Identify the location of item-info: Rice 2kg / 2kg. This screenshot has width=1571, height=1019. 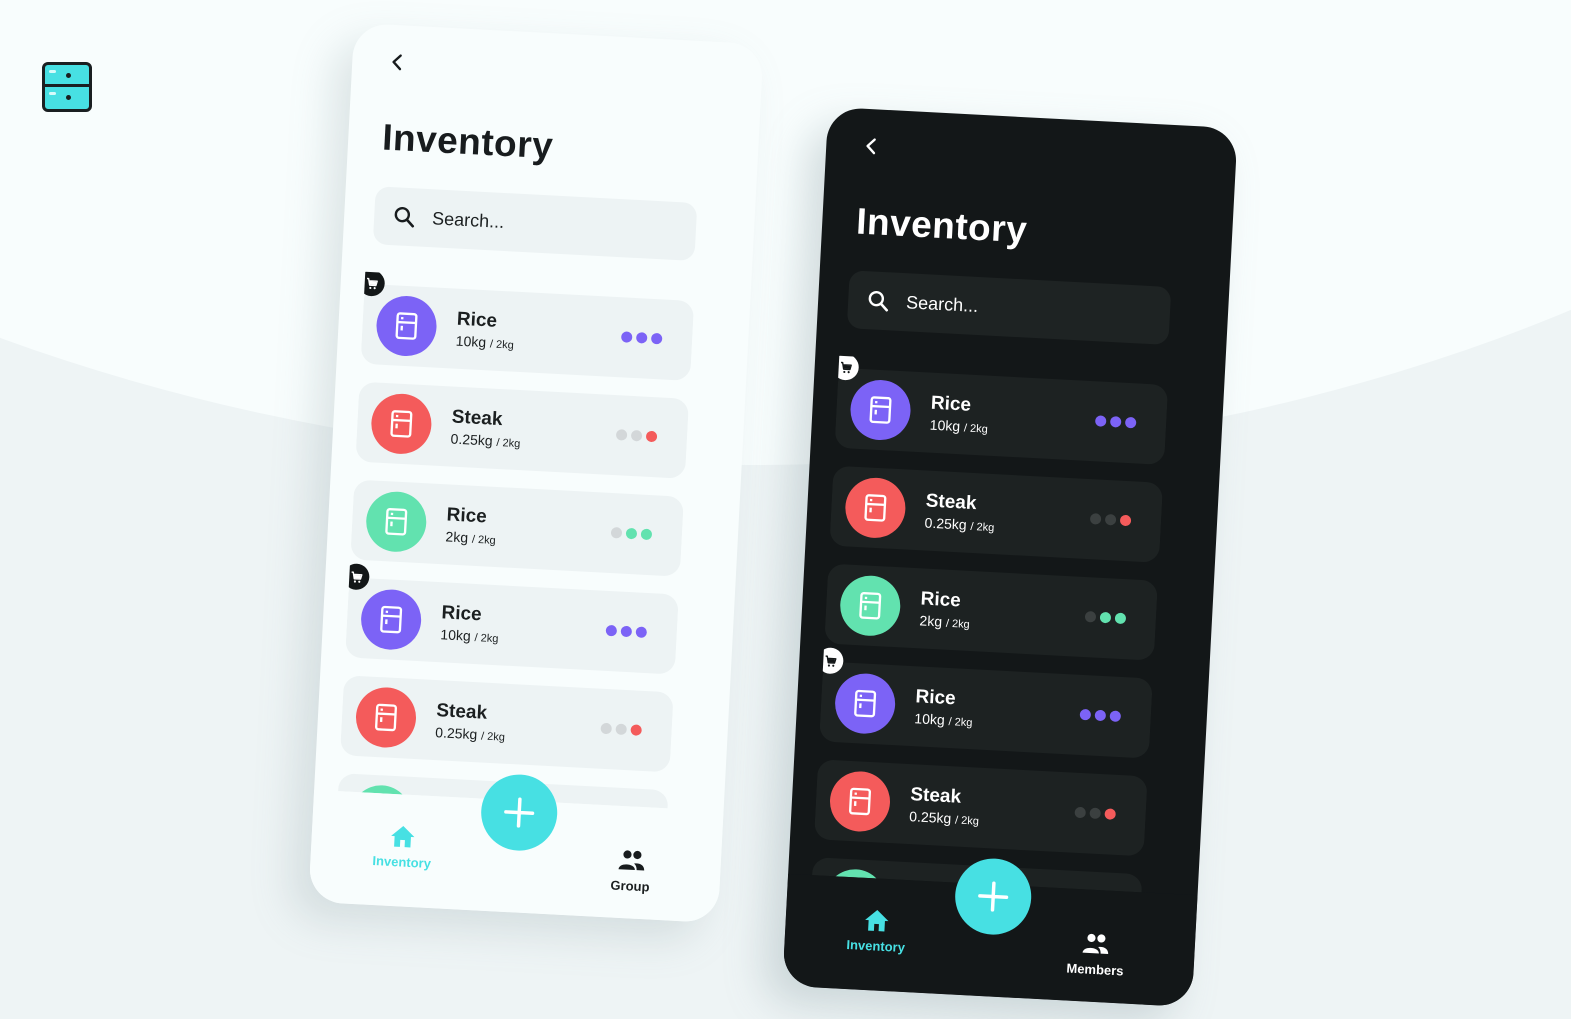
(471, 525).